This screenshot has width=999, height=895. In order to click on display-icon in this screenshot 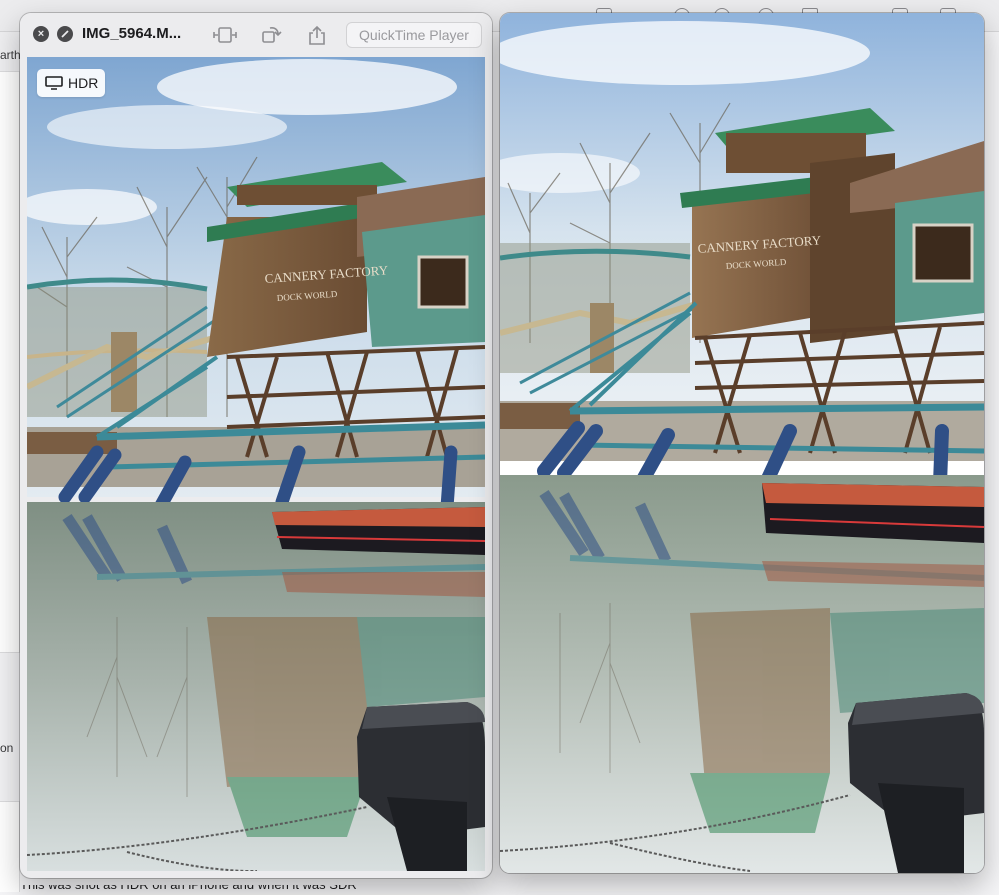, I will do `click(54, 83)`.